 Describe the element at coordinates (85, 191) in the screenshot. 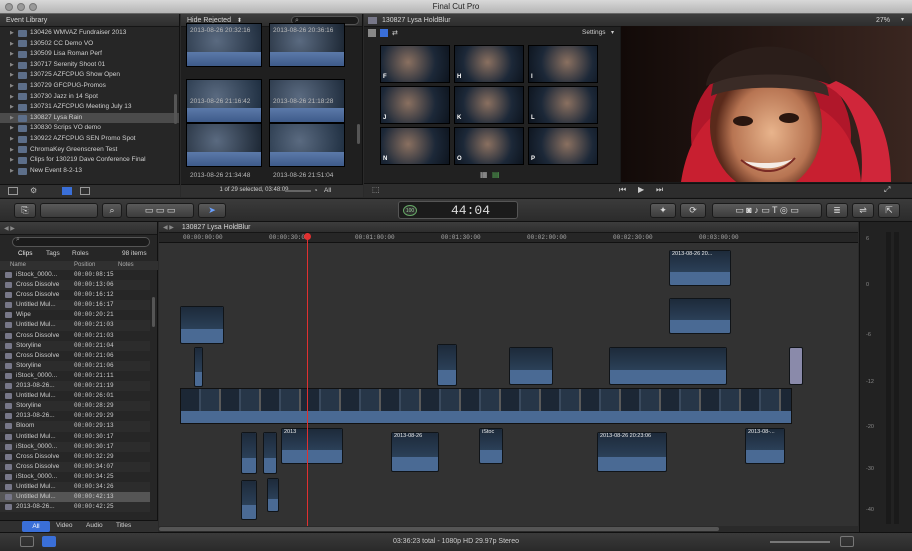

I see `list-view-icon` at that location.